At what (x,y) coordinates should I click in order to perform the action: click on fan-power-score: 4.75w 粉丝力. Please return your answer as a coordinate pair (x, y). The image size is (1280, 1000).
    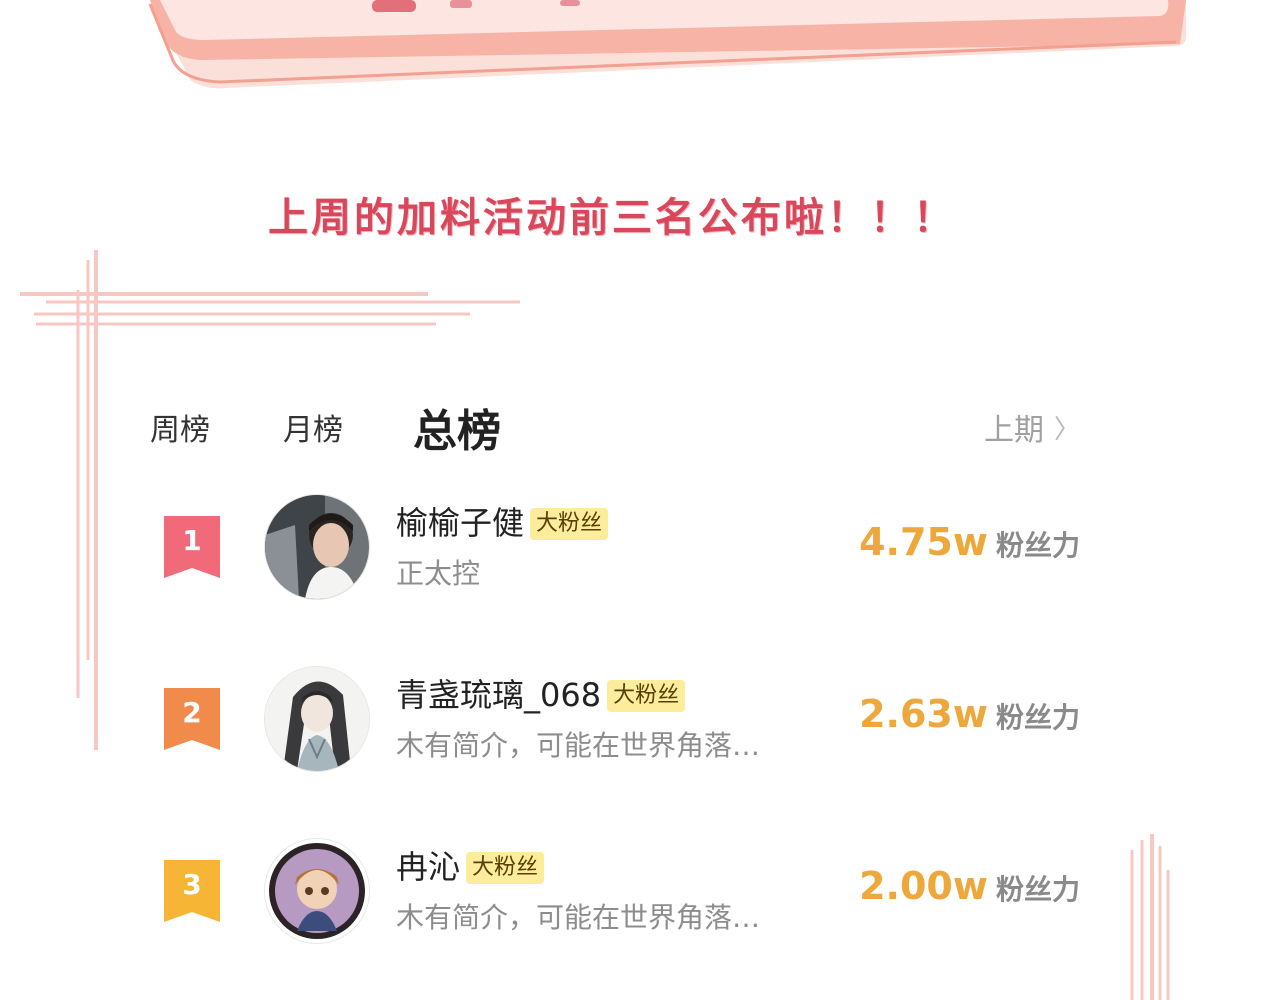
    Looking at the image, I should click on (969, 542).